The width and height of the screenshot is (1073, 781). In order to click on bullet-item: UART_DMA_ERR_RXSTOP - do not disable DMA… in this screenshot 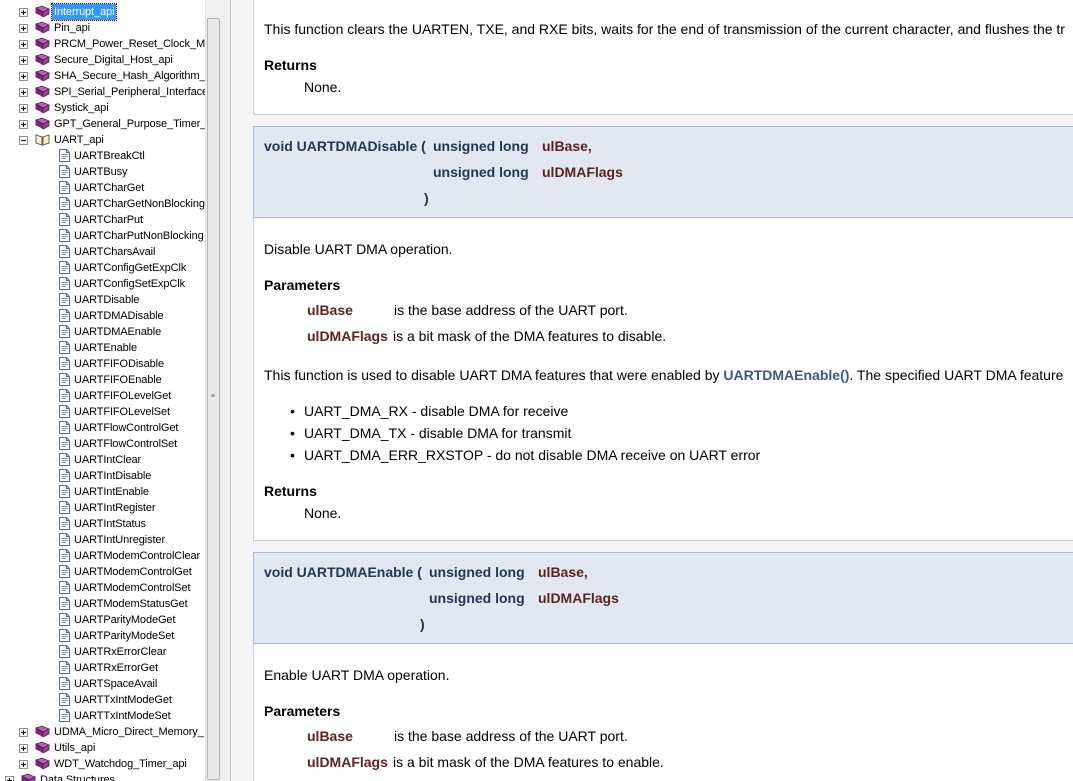, I will do `click(525, 455)`.